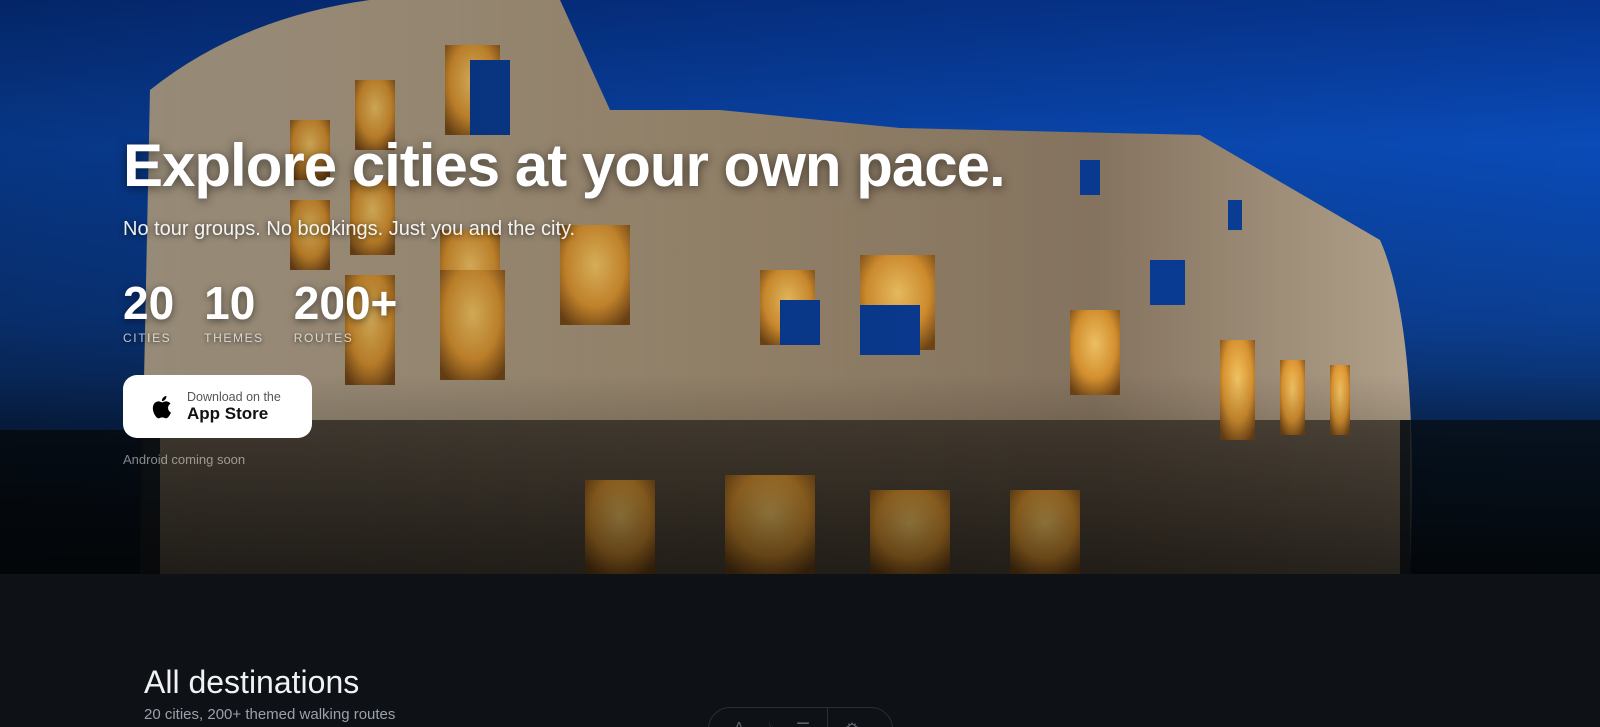 The width and height of the screenshot is (1600, 727). I want to click on list-icon: ☰, so click(803, 723).